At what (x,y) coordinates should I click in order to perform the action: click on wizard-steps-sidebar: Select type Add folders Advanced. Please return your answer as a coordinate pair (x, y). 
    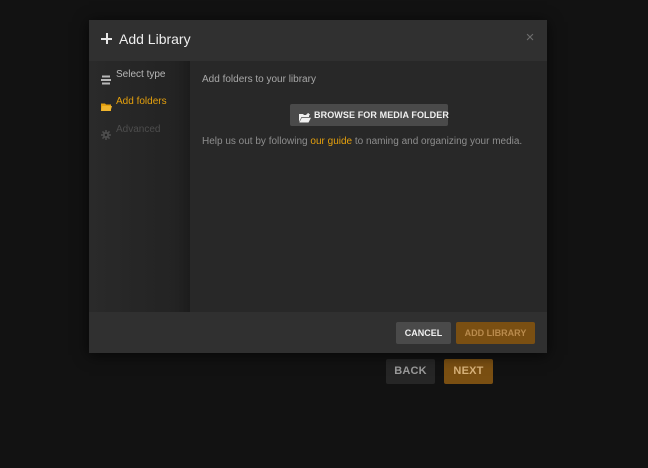
    Looking at the image, I should click on (139, 186).